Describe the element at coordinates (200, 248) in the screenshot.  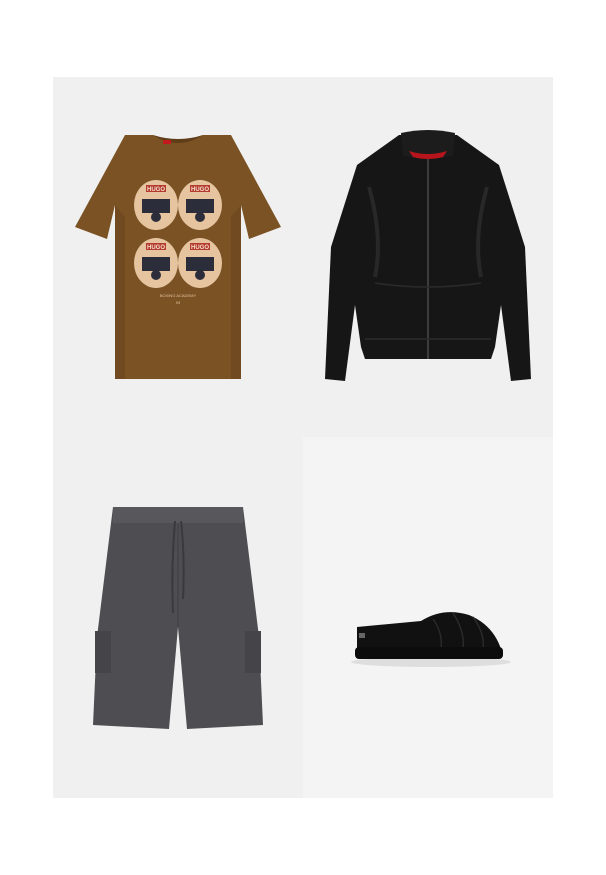
I see `print-brand-text-4: HUGO` at that location.